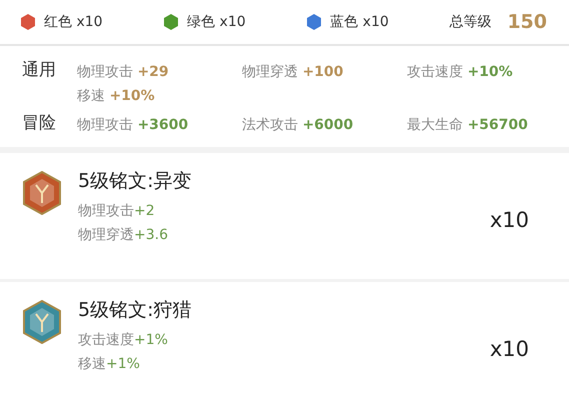  Describe the element at coordinates (359, 22) in the screenshot. I see `gem-count: 蓝色 x10` at that location.